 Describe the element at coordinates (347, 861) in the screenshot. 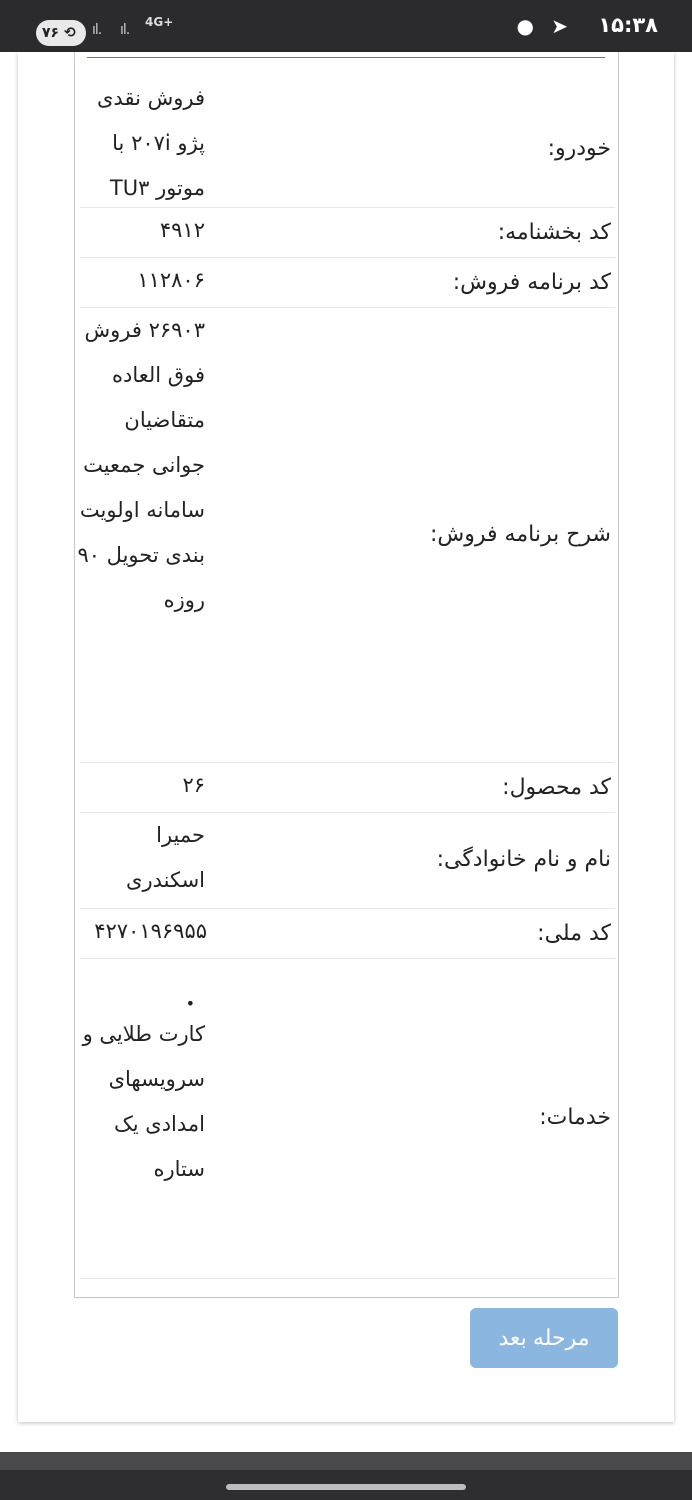

I see `row-full-name: نام و نام خانوادگی: حمیرا اسکندری` at that location.